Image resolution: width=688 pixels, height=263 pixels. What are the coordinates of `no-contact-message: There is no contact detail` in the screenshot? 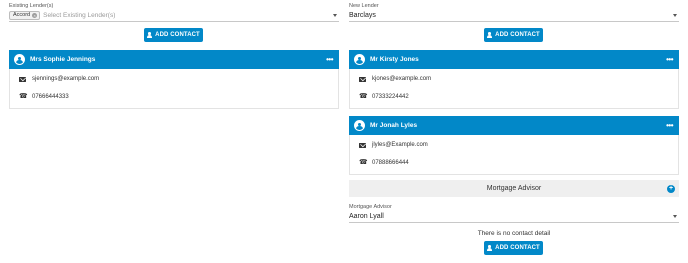 It's located at (514, 233).